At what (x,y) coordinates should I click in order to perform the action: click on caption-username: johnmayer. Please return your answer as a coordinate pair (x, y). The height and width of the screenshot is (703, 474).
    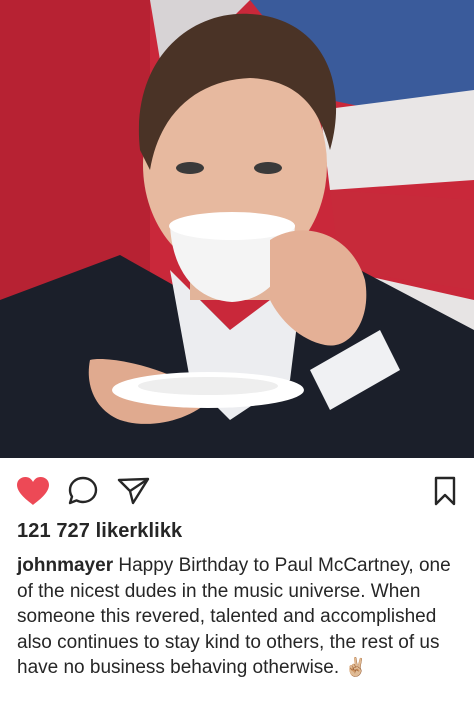
    Looking at the image, I should click on (65, 565).